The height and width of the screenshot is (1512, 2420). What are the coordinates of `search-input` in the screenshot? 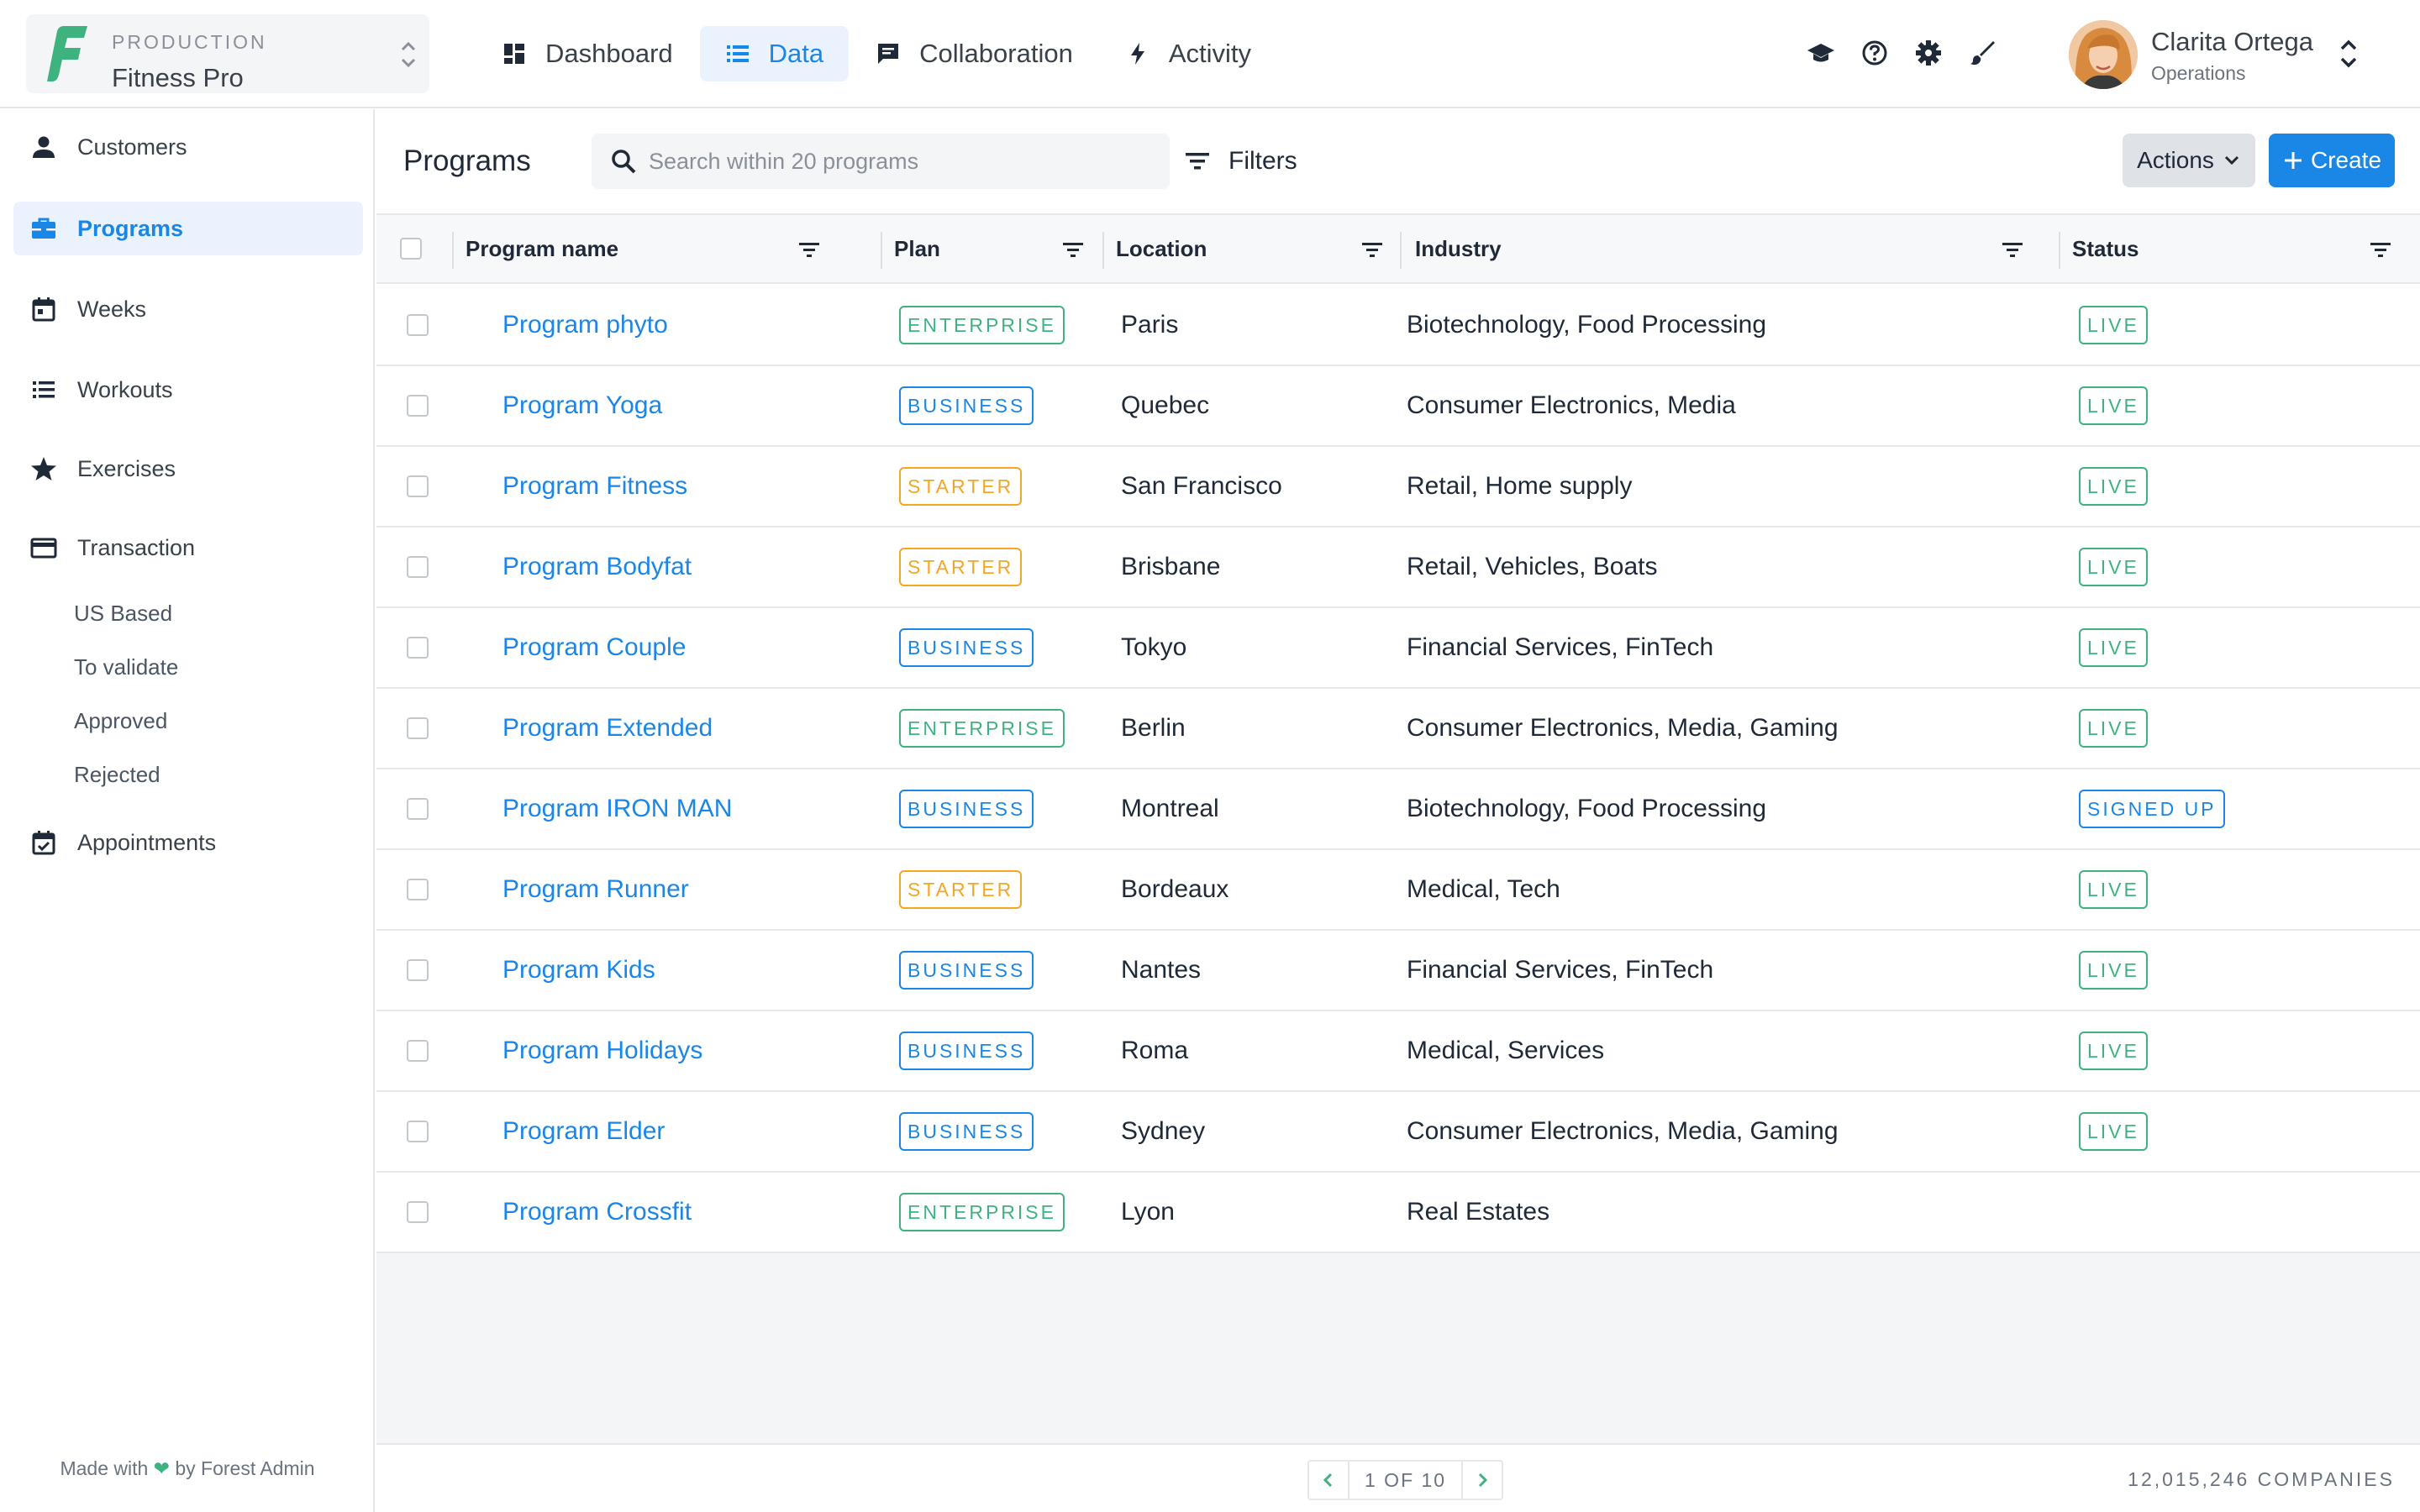 It's located at (901, 161).